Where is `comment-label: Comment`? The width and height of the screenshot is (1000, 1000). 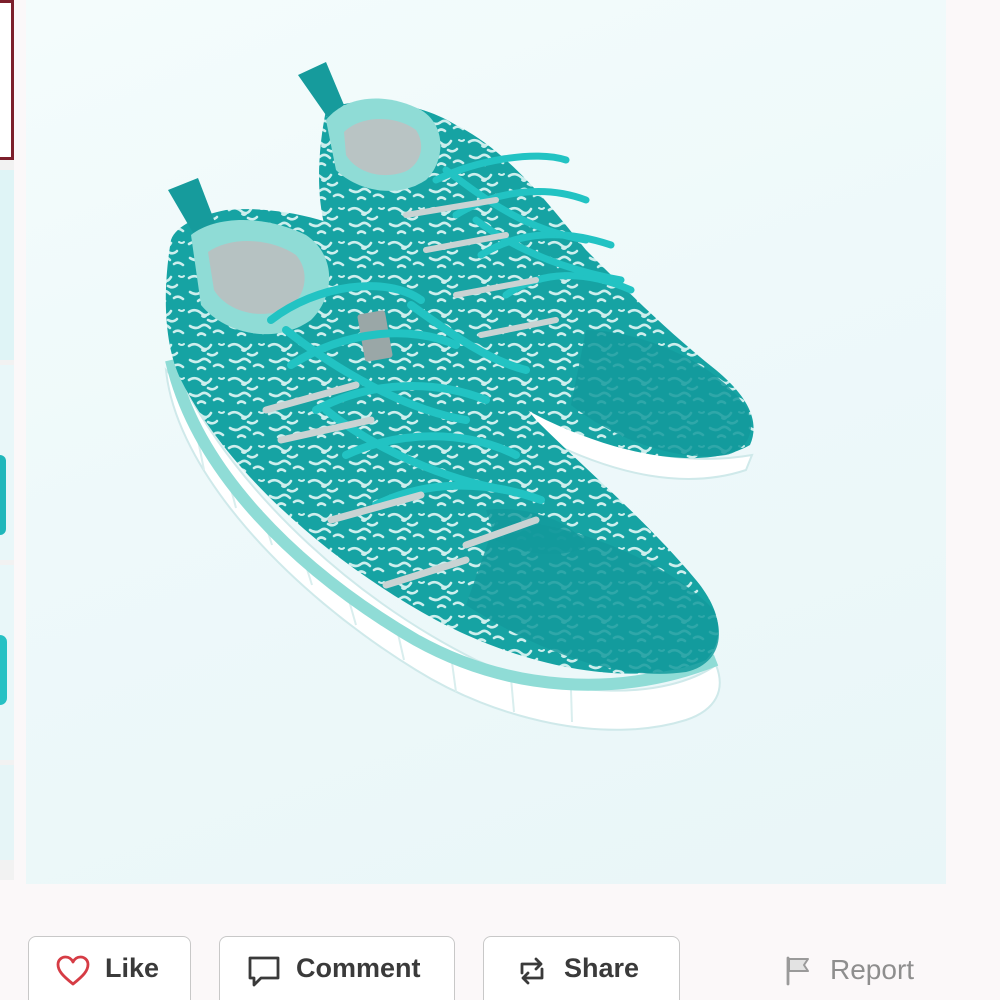 comment-label: Comment is located at coordinates (358, 968).